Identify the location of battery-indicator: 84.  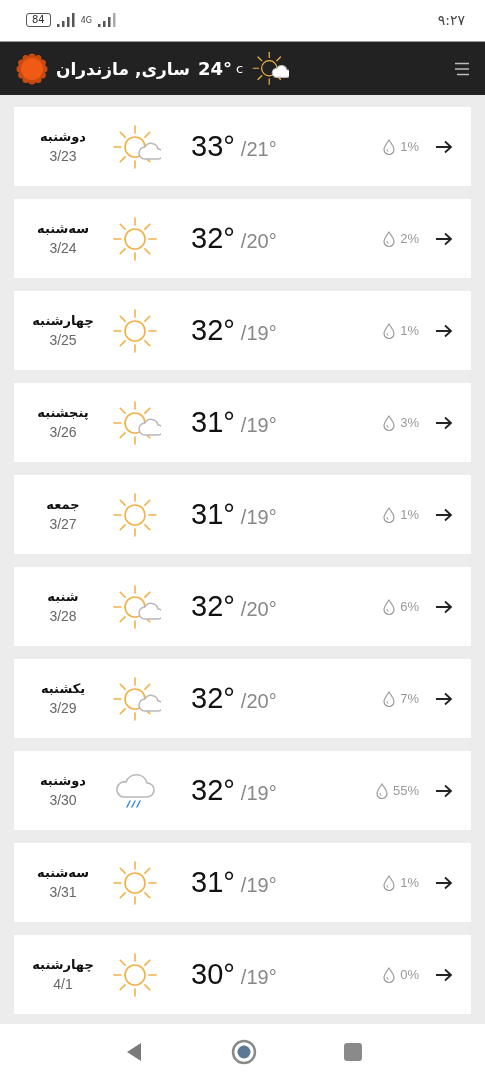
(38, 20).